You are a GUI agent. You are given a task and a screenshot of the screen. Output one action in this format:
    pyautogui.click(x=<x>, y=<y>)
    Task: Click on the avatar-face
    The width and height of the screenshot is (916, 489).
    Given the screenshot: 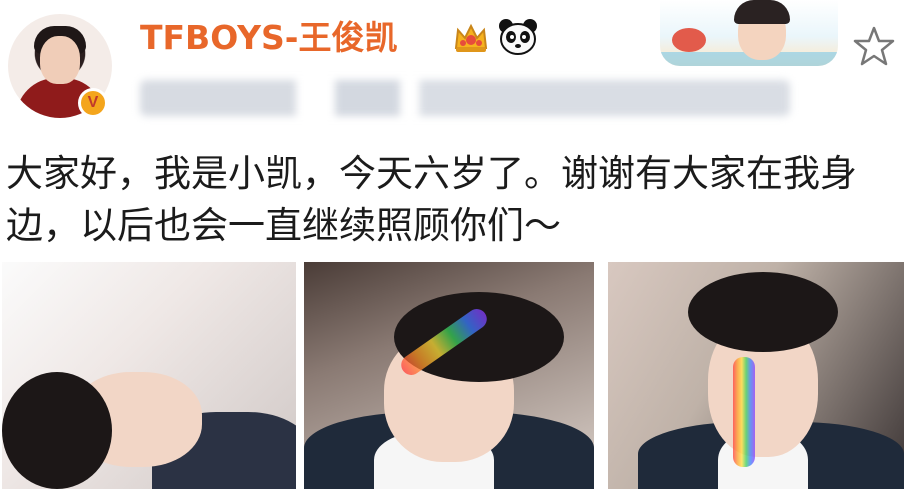 What is the action you would take?
    pyautogui.click(x=60, y=60)
    